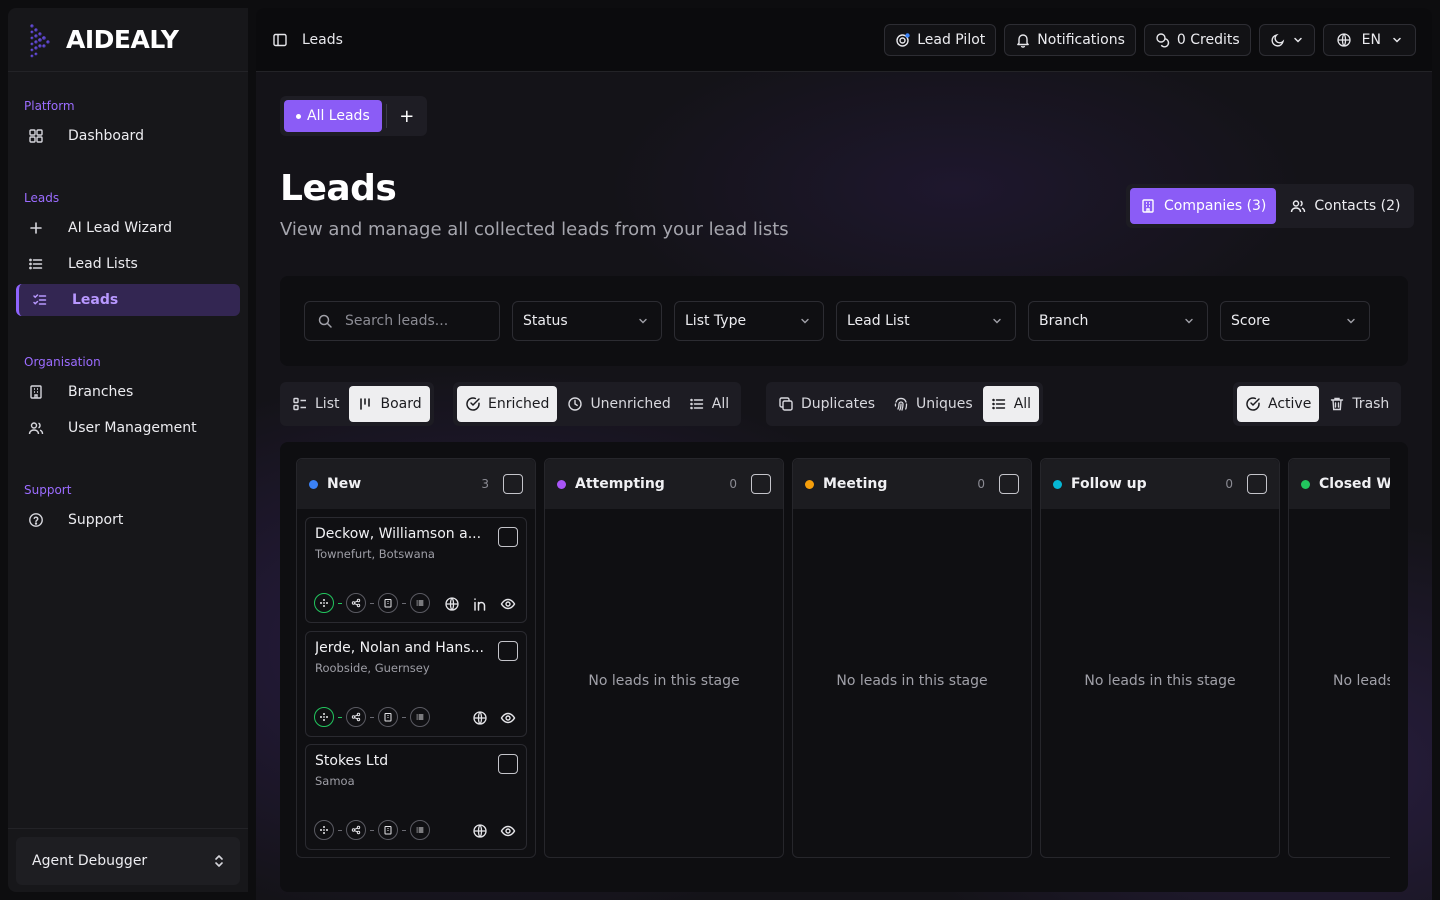  Describe the element at coordinates (48, 490) in the screenshot. I see `nav-label-support: Support` at that location.